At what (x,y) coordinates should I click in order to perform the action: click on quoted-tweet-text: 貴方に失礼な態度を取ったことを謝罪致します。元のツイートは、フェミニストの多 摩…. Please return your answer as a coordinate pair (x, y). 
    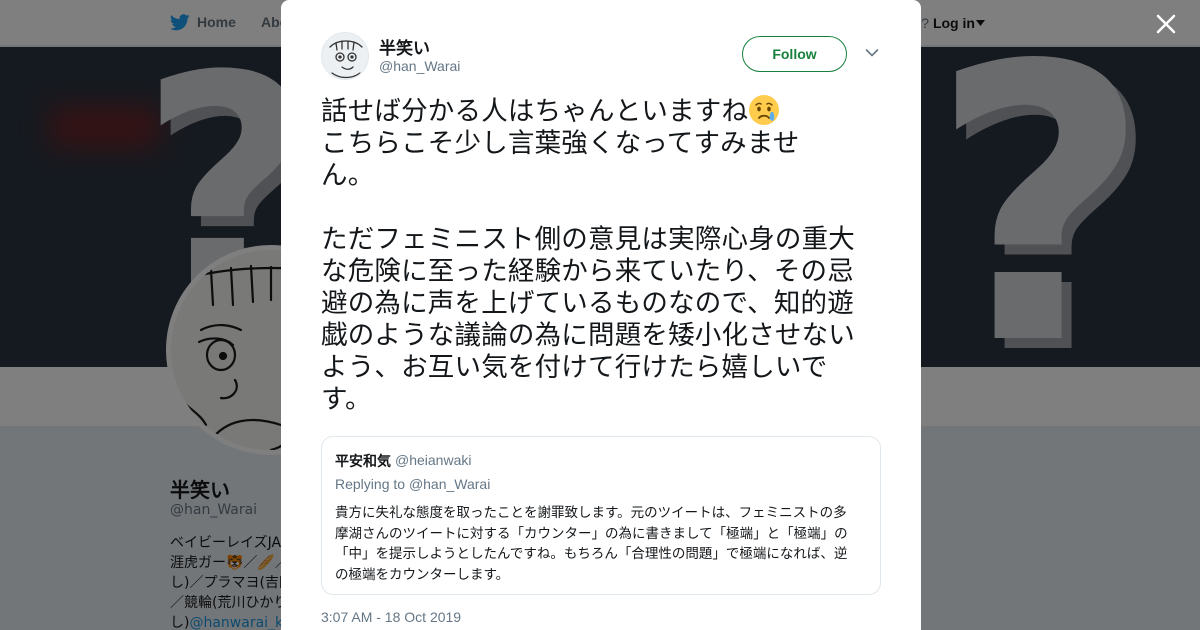
    Looking at the image, I should click on (602, 544).